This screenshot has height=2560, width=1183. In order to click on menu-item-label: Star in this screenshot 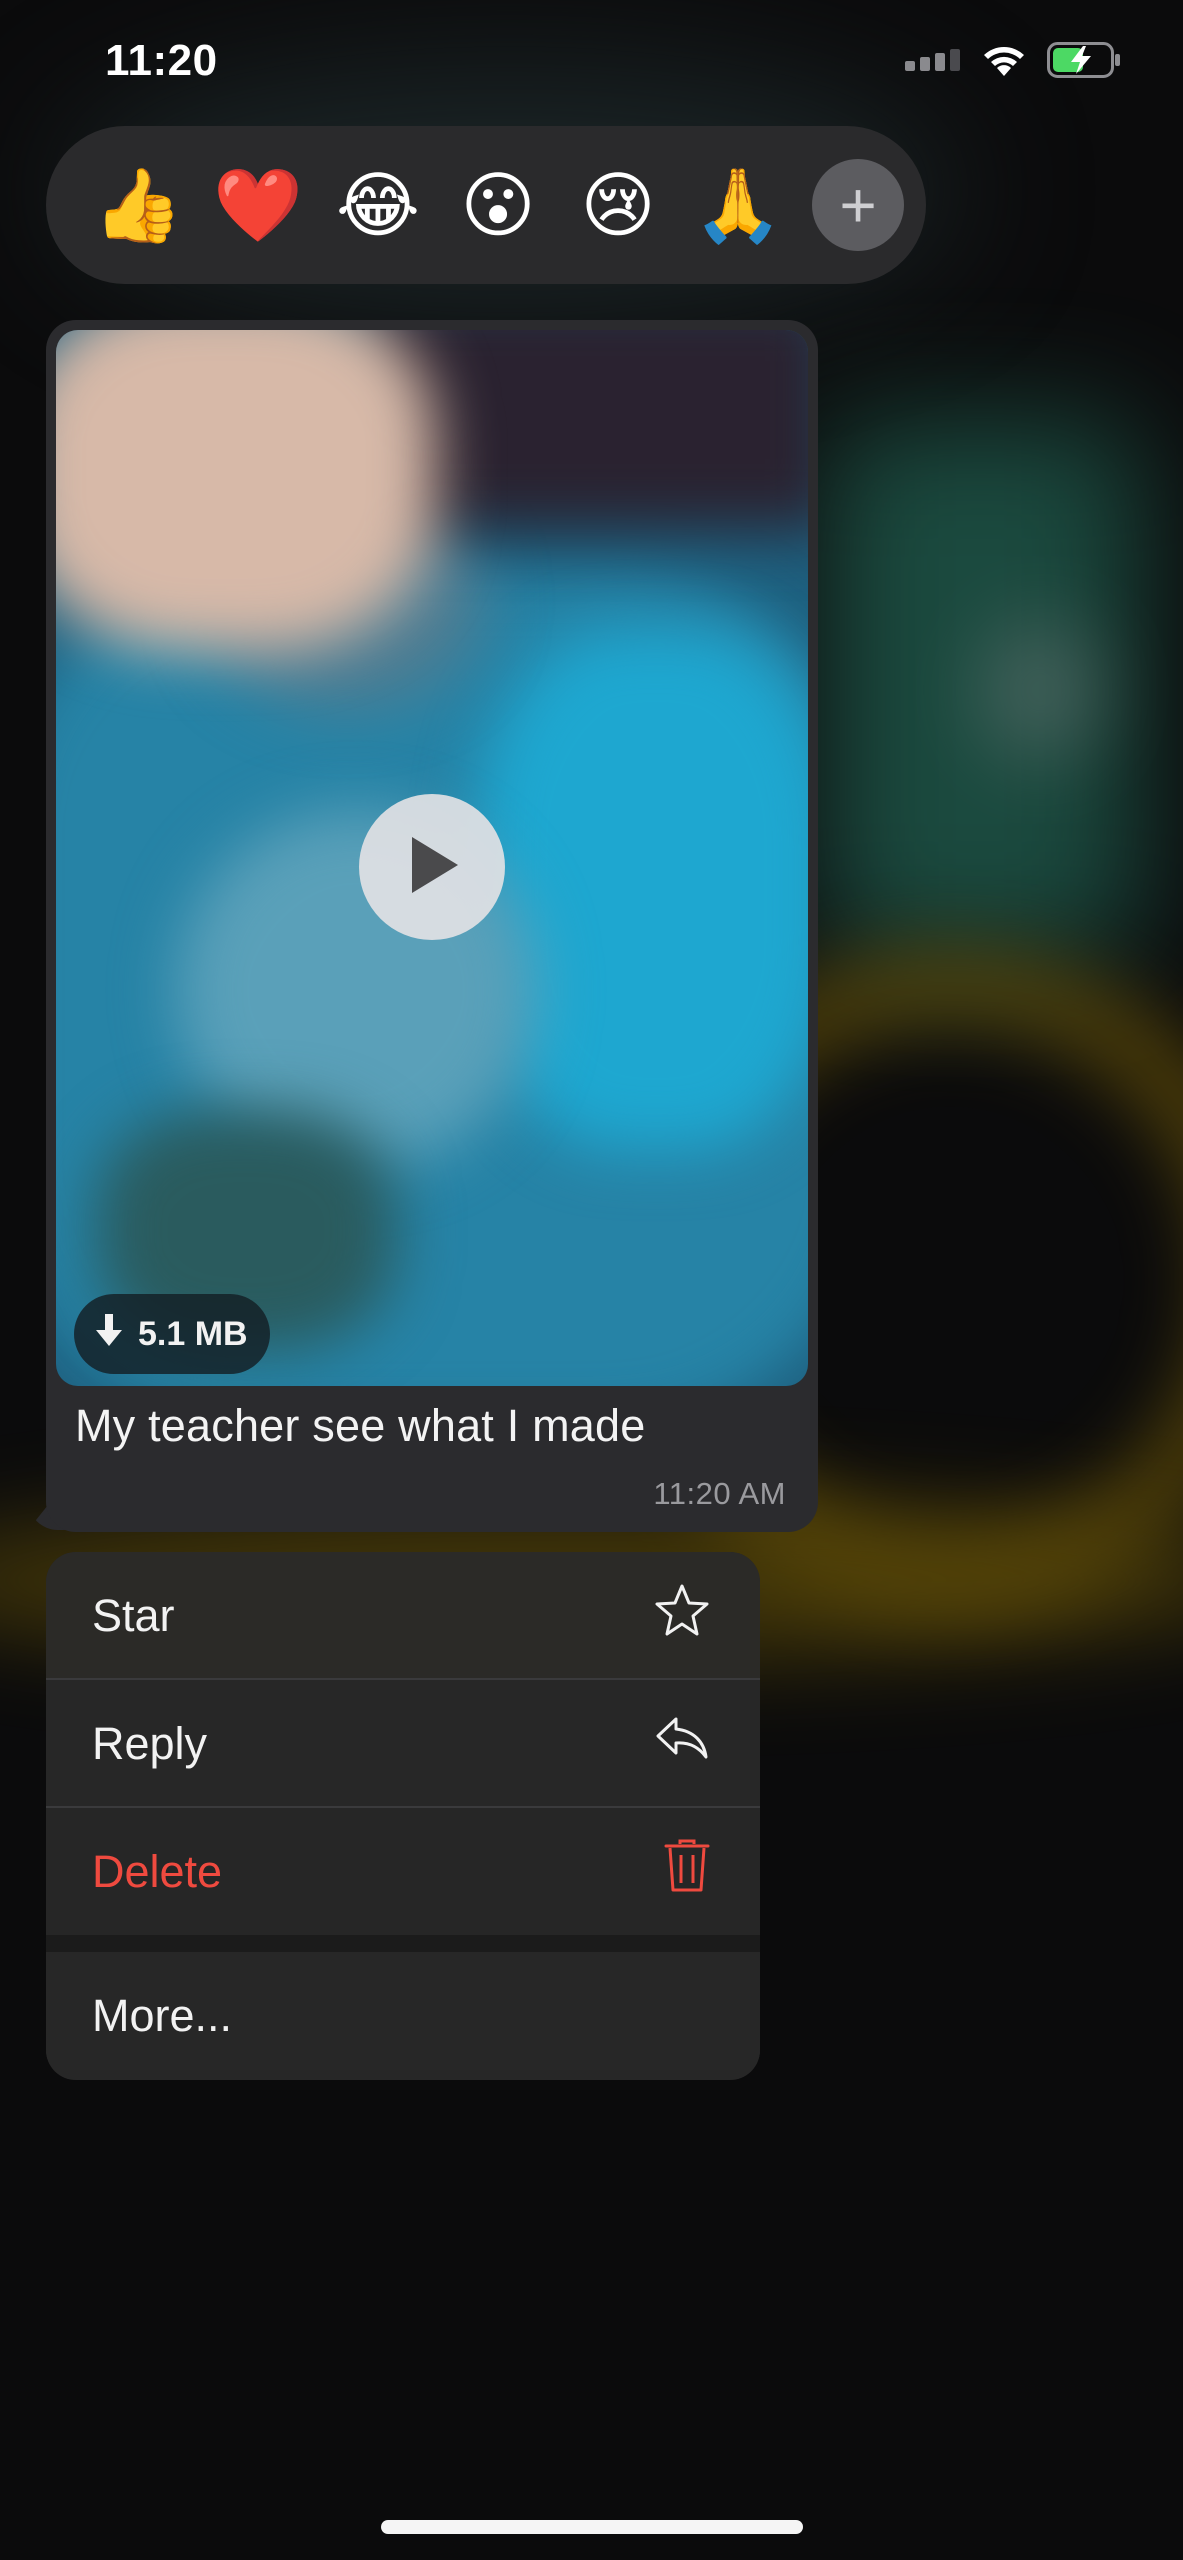, I will do `click(133, 1615)`.